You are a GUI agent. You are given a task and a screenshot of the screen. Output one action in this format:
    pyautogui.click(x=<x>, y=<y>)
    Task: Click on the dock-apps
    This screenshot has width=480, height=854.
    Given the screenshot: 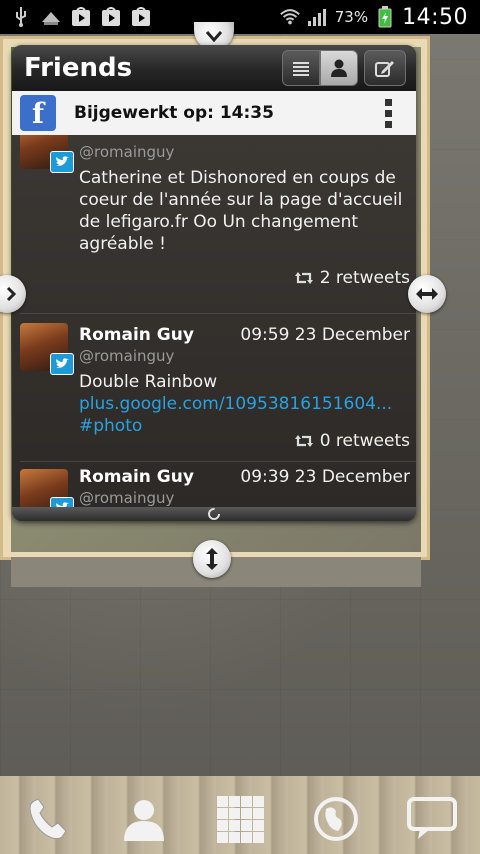 What is the action you would take?
    pyautogui.click(x=240, y=819)
    